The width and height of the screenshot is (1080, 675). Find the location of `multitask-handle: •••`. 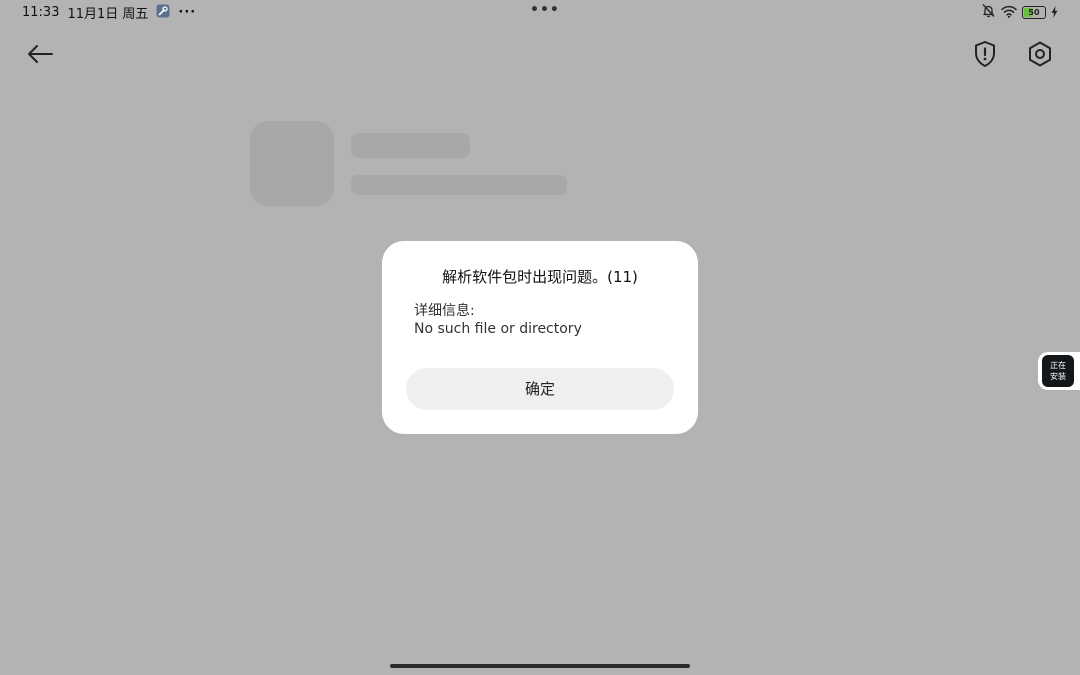

multitask-handle: ••• is located at coordinates (545, 10).